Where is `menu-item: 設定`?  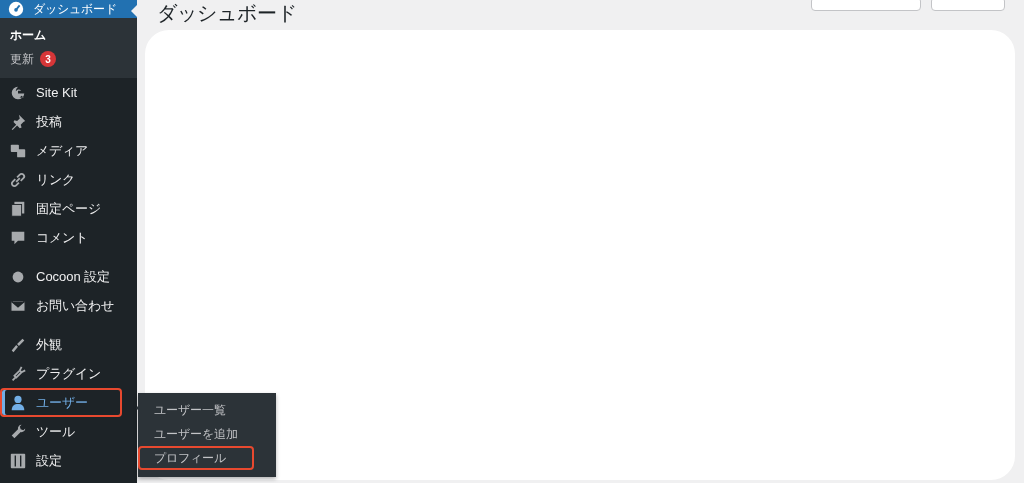
menu-item: 設定 is located at coordinates (68, 460).